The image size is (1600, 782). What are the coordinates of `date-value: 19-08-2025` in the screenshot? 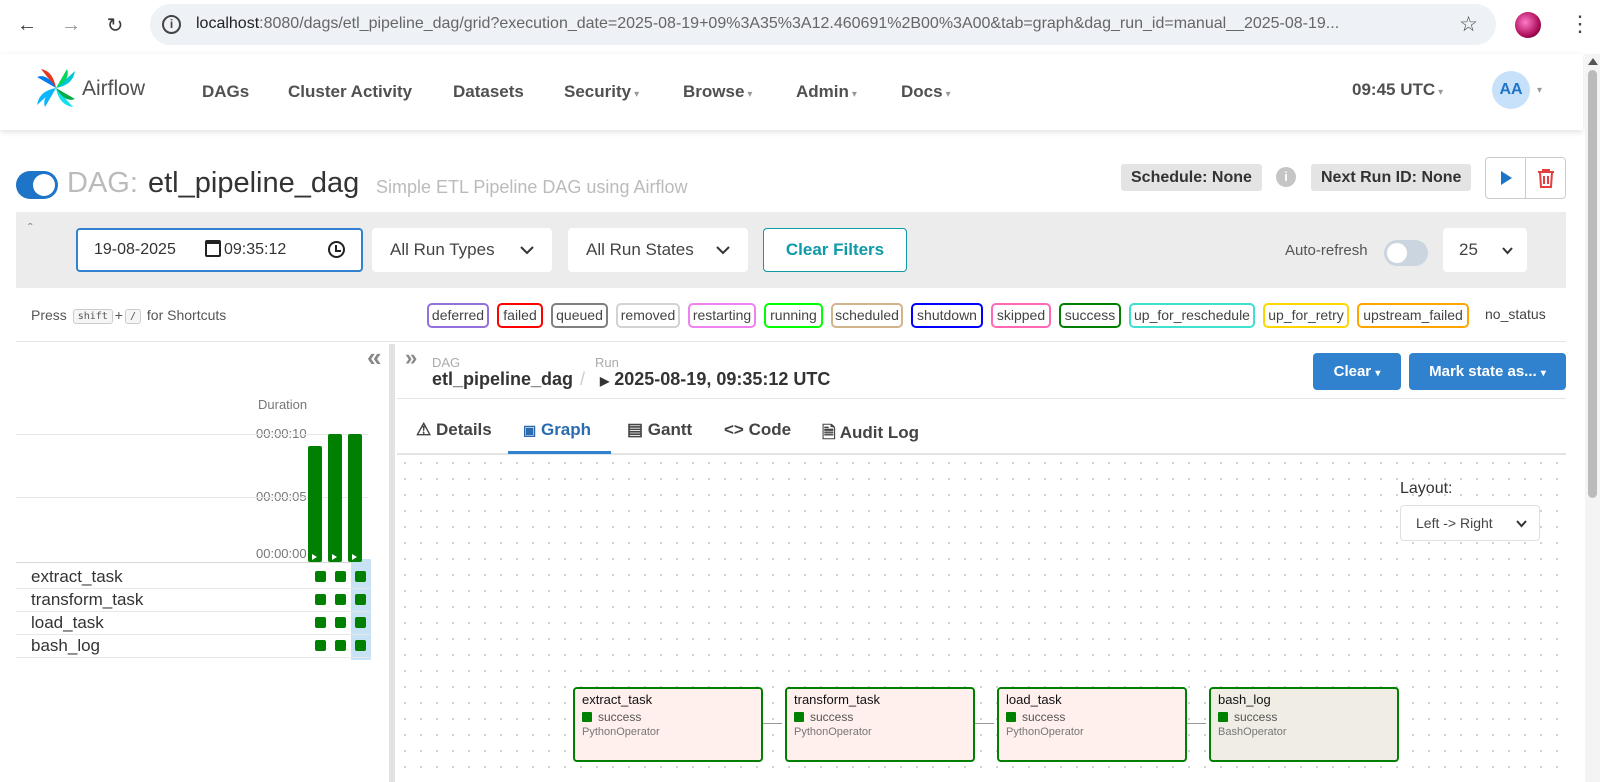 It's located at (135, 250).